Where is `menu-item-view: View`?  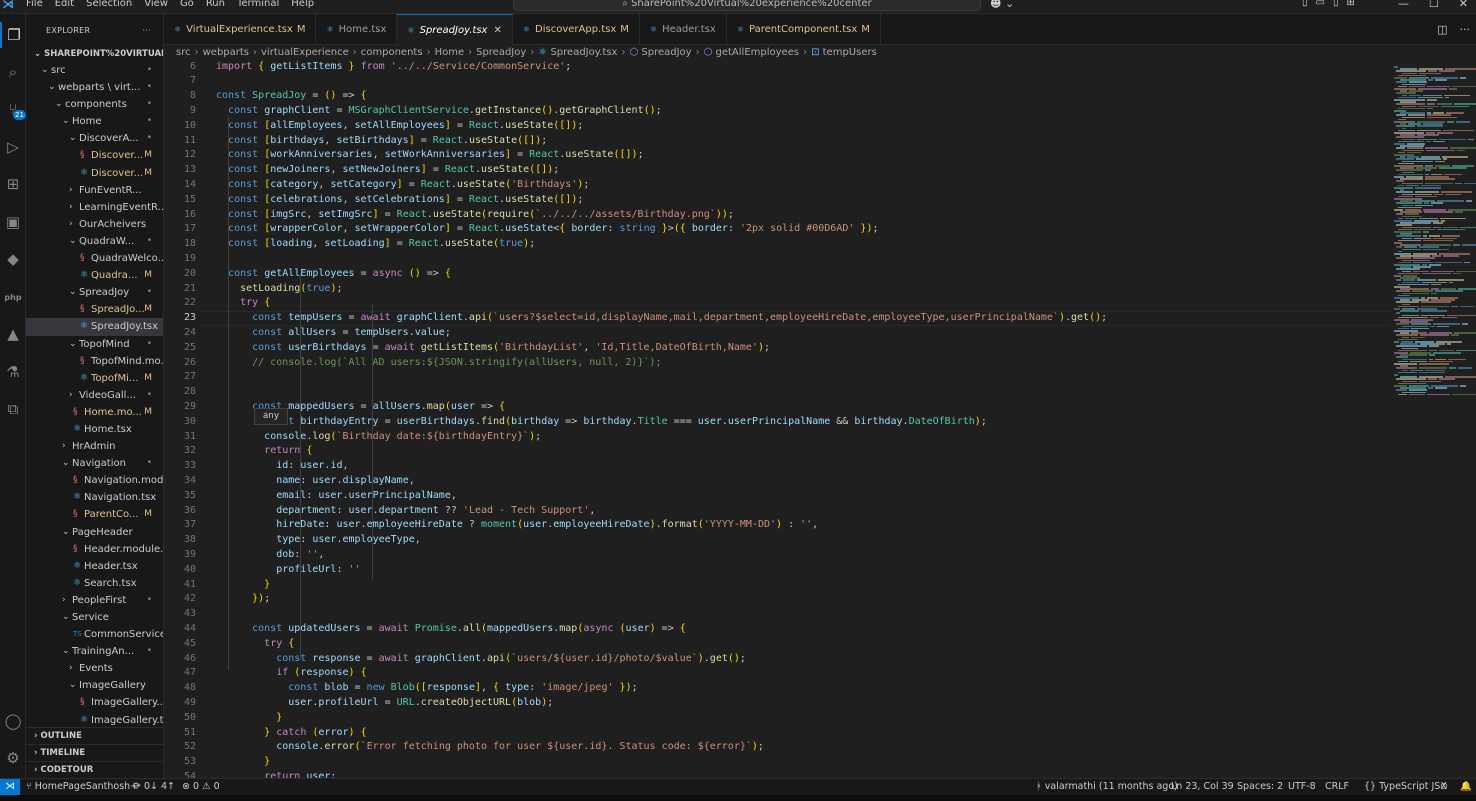
menu-item-view: View is located at coordinates (156, 4).